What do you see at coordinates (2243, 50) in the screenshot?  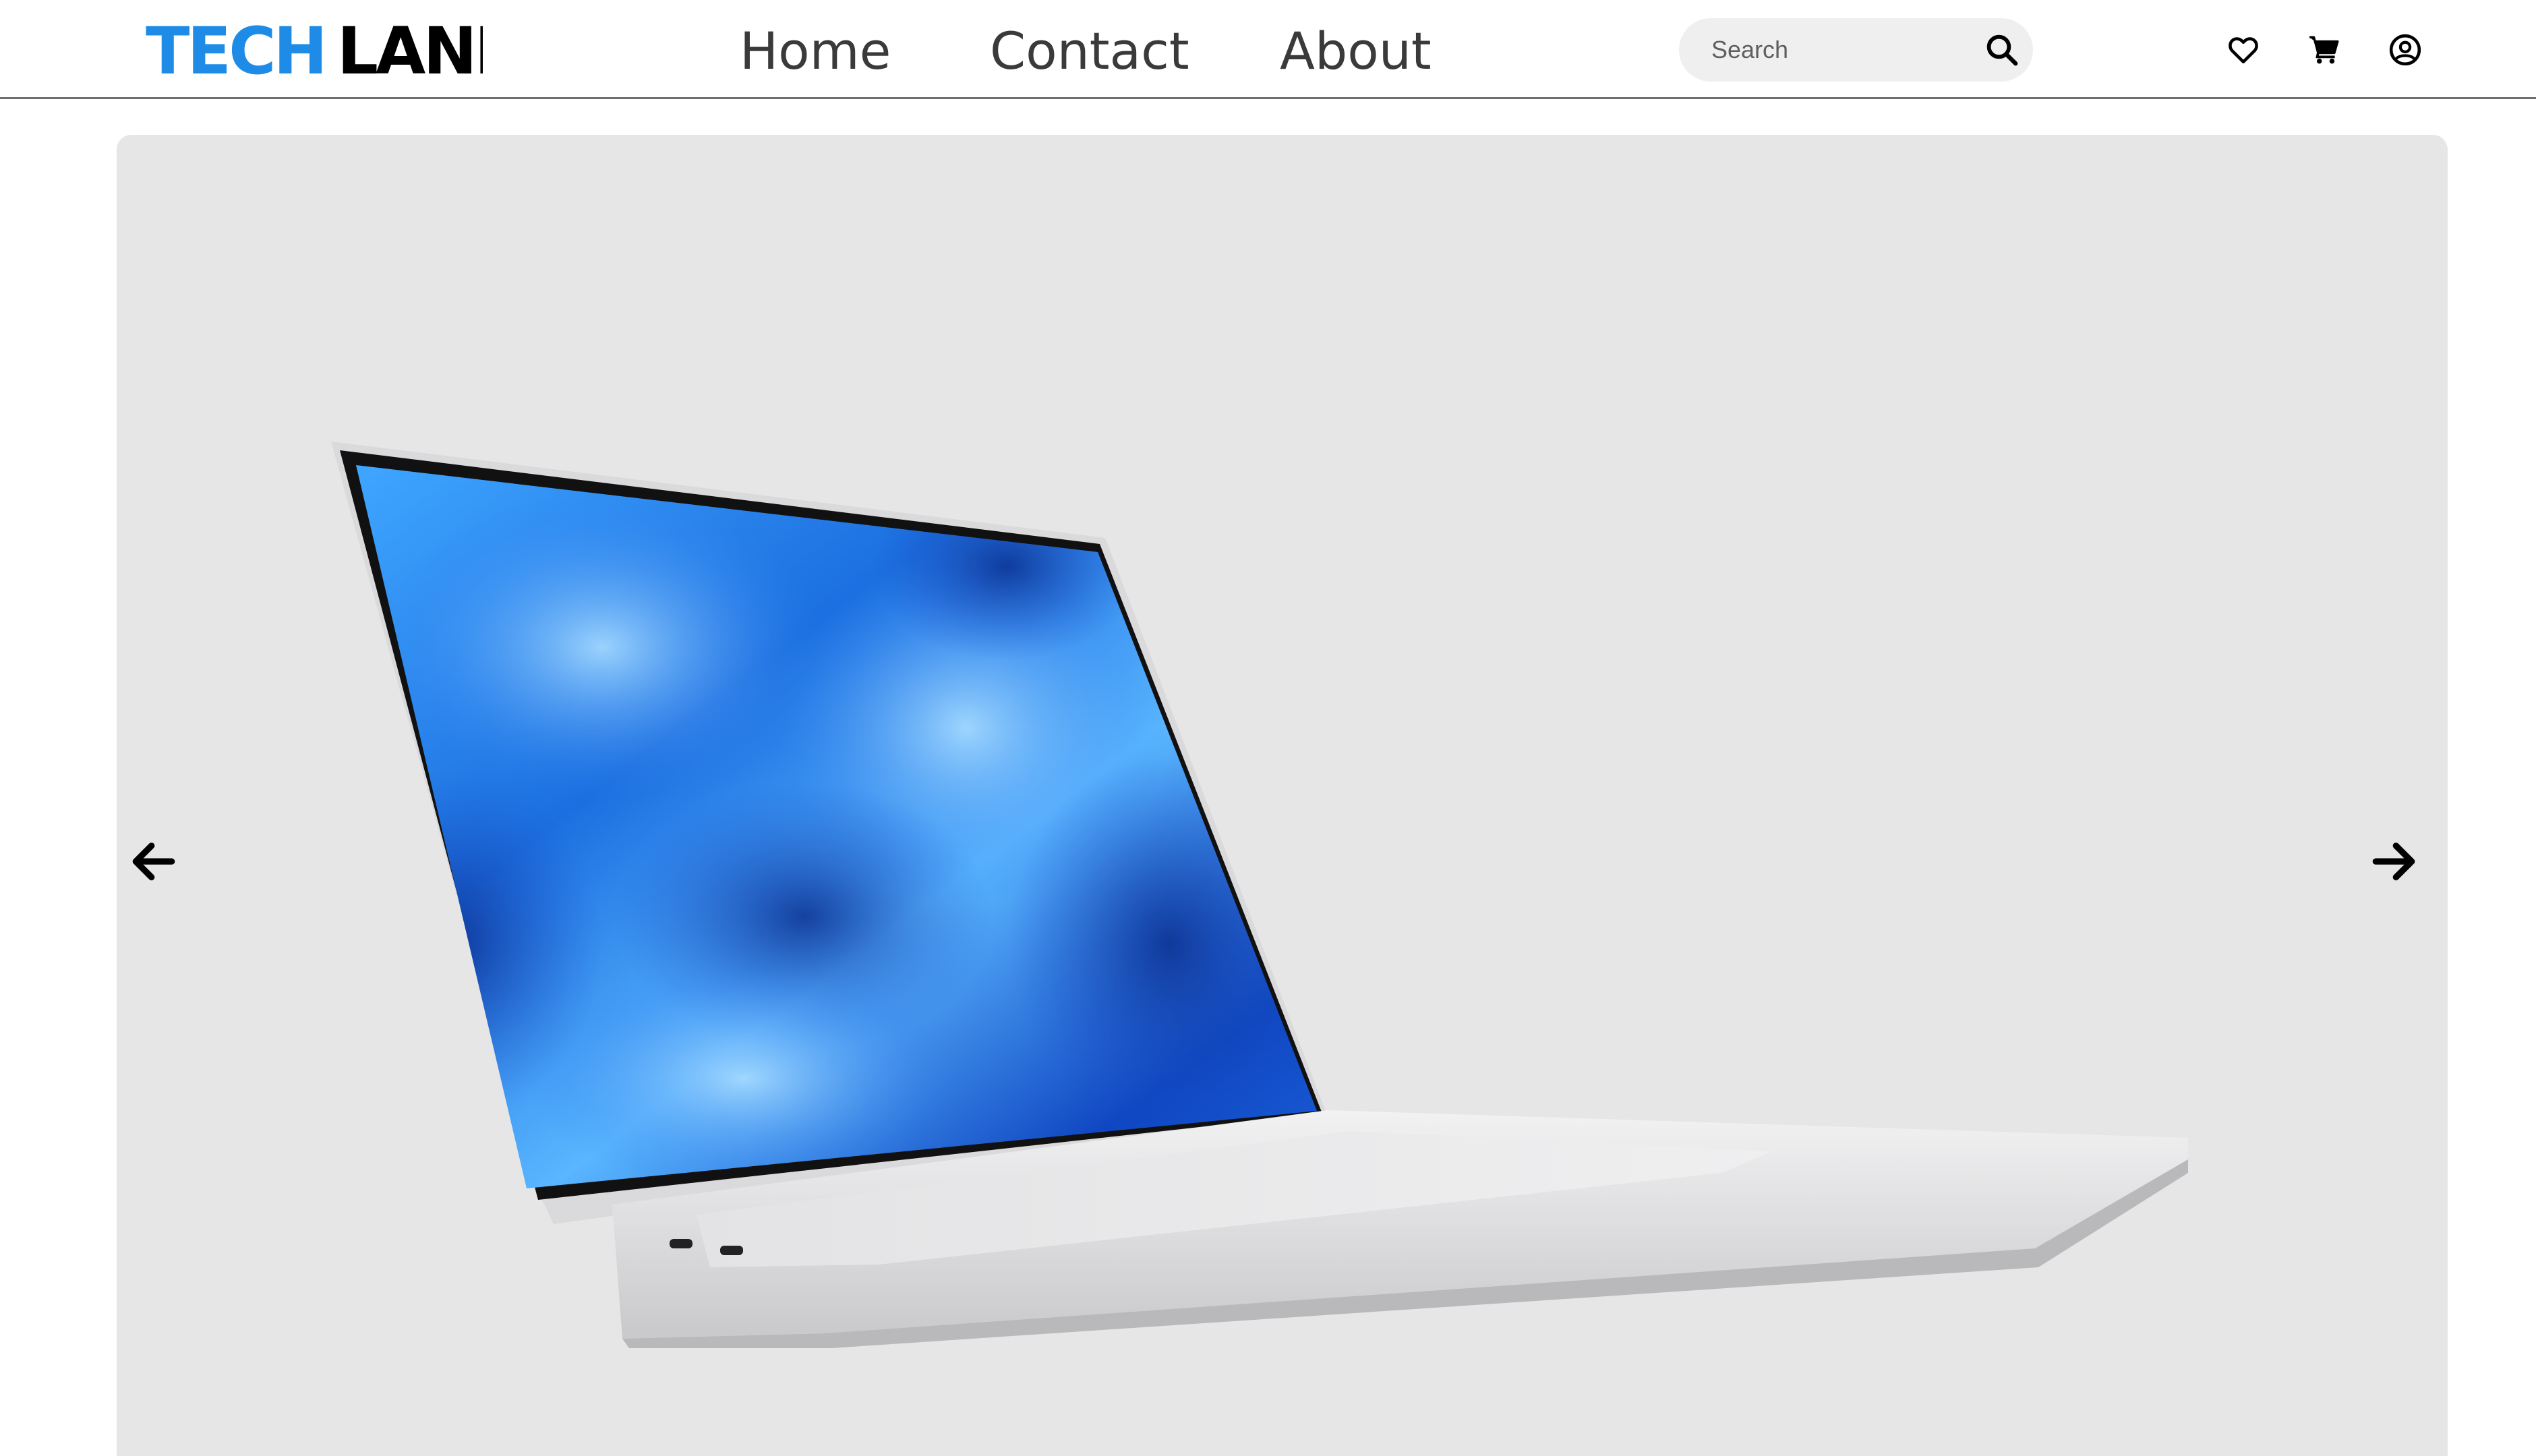 I see `heart-icon` at bounding box center [2243, 50].